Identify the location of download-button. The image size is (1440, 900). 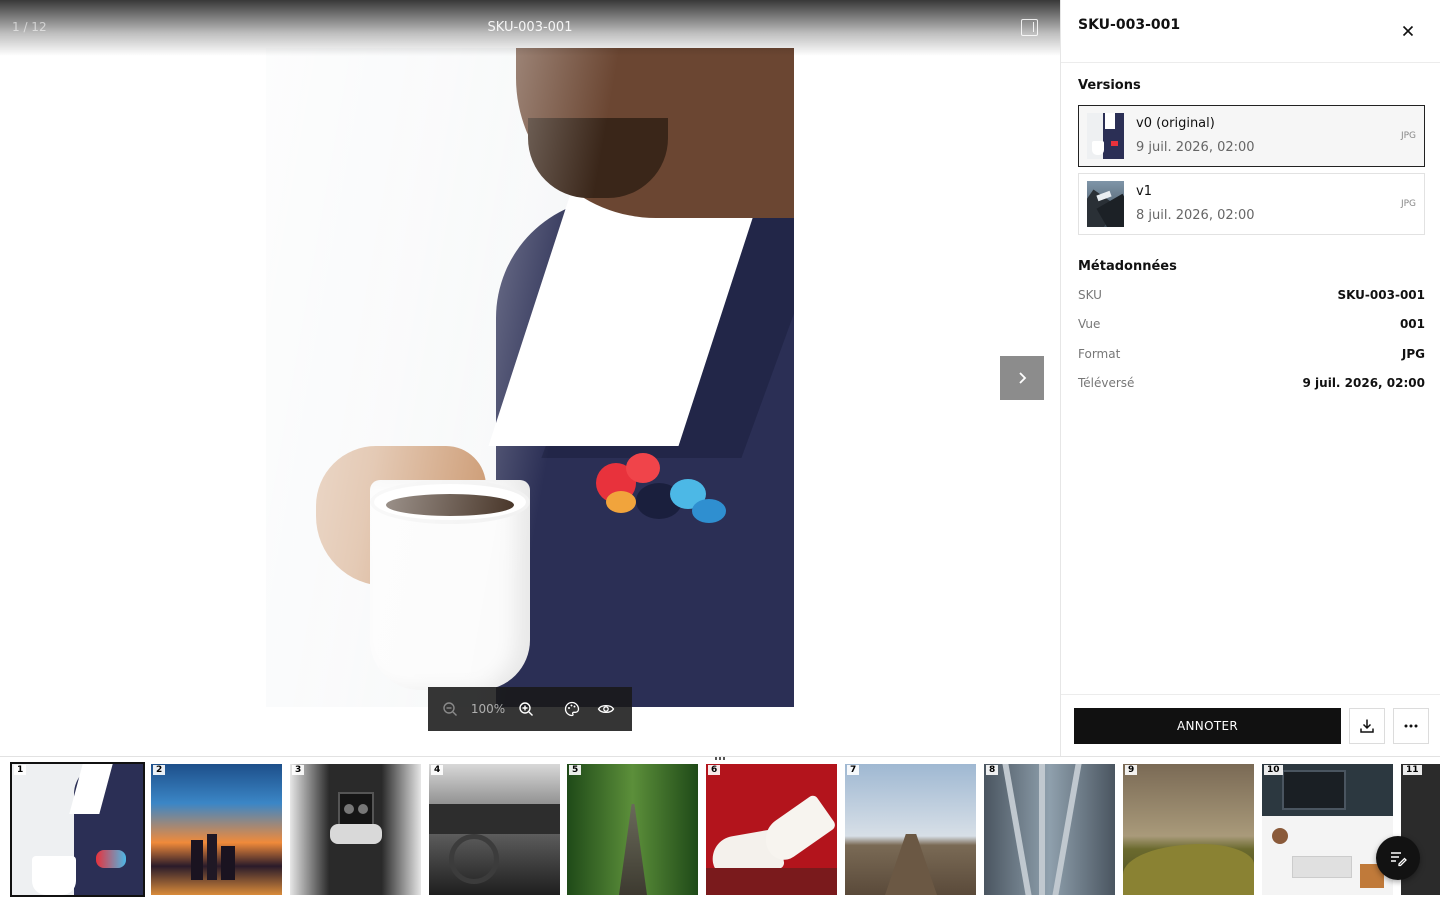
(1367, 726).